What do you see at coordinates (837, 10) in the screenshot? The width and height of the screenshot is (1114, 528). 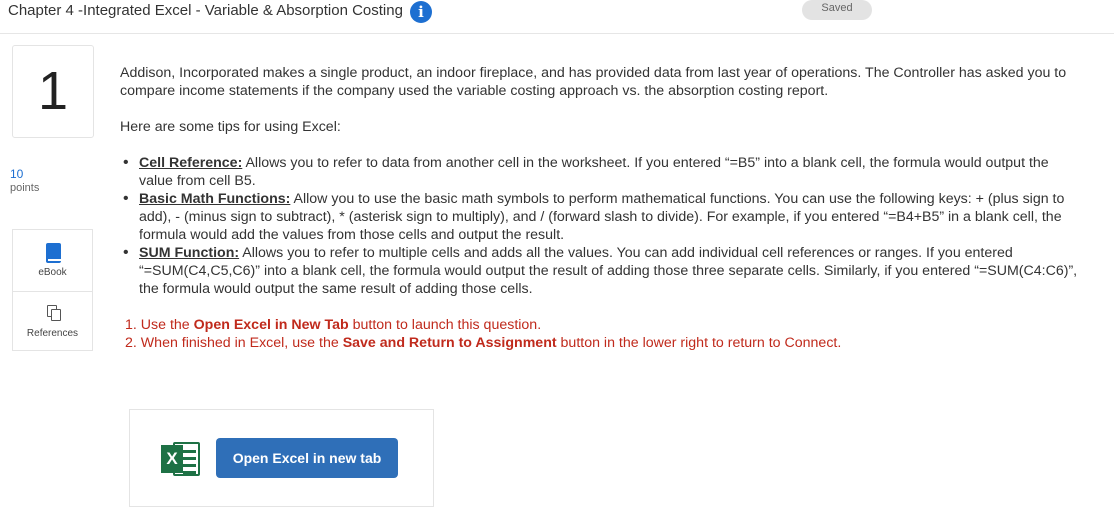 I see `saved-status-badge: Saved` at bounding box center [837, 10].